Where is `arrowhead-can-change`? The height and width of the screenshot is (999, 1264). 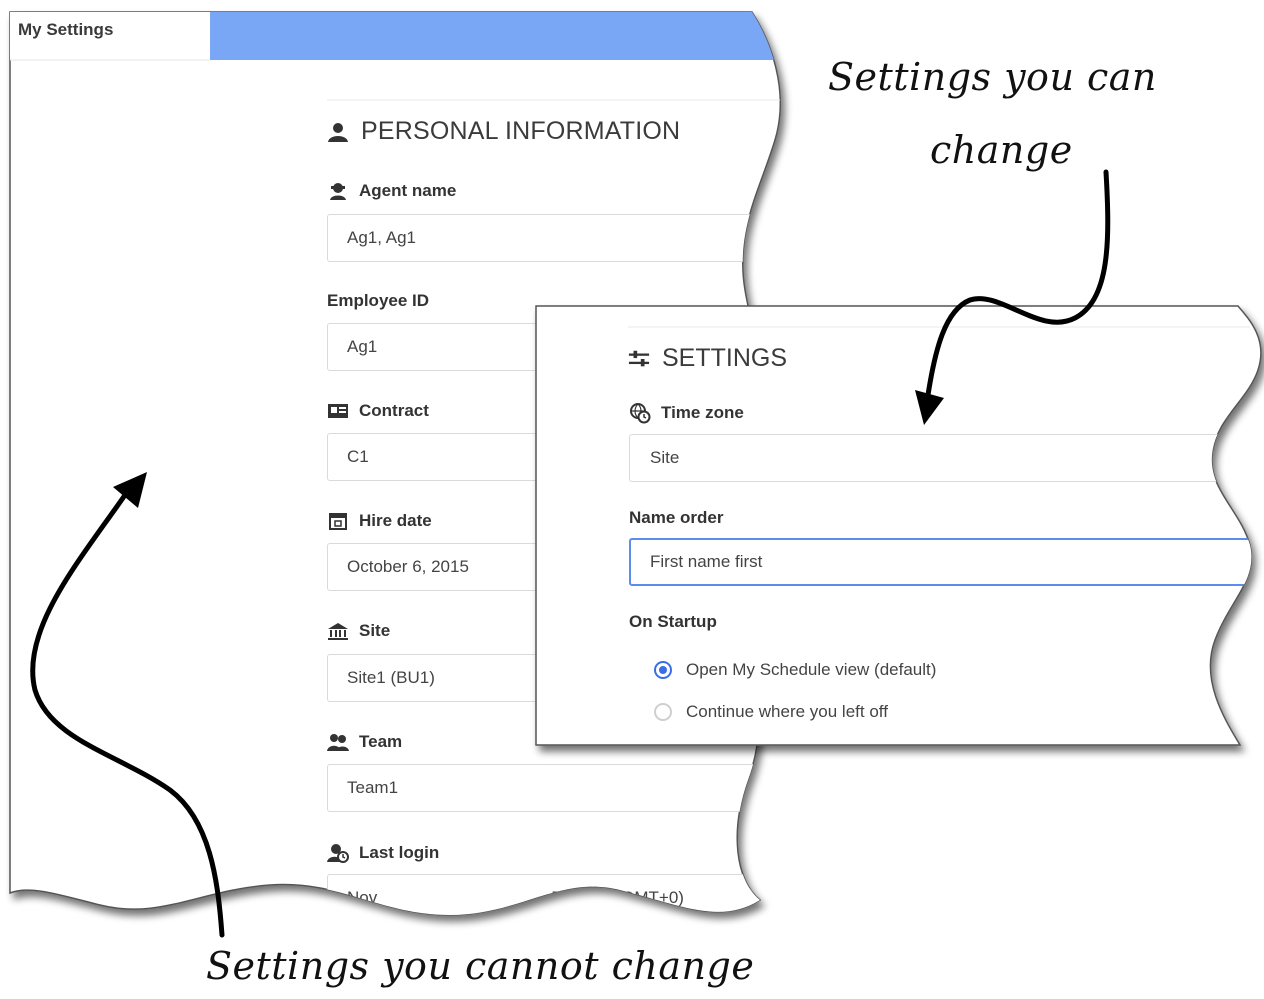 arrowhead-can-change is located at coordinates (929, 407).